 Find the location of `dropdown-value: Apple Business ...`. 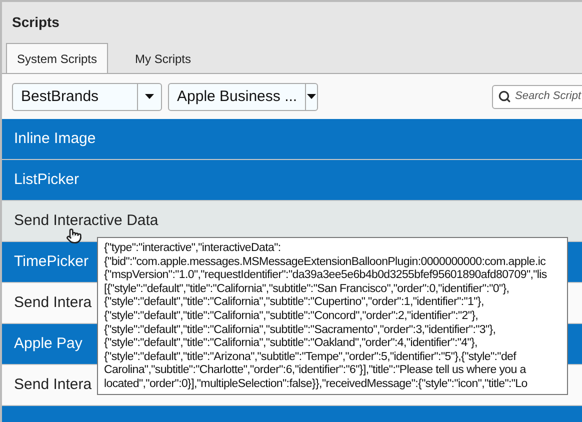

dropdown-value: Apple Business ... is located at coordinates (237, 96).